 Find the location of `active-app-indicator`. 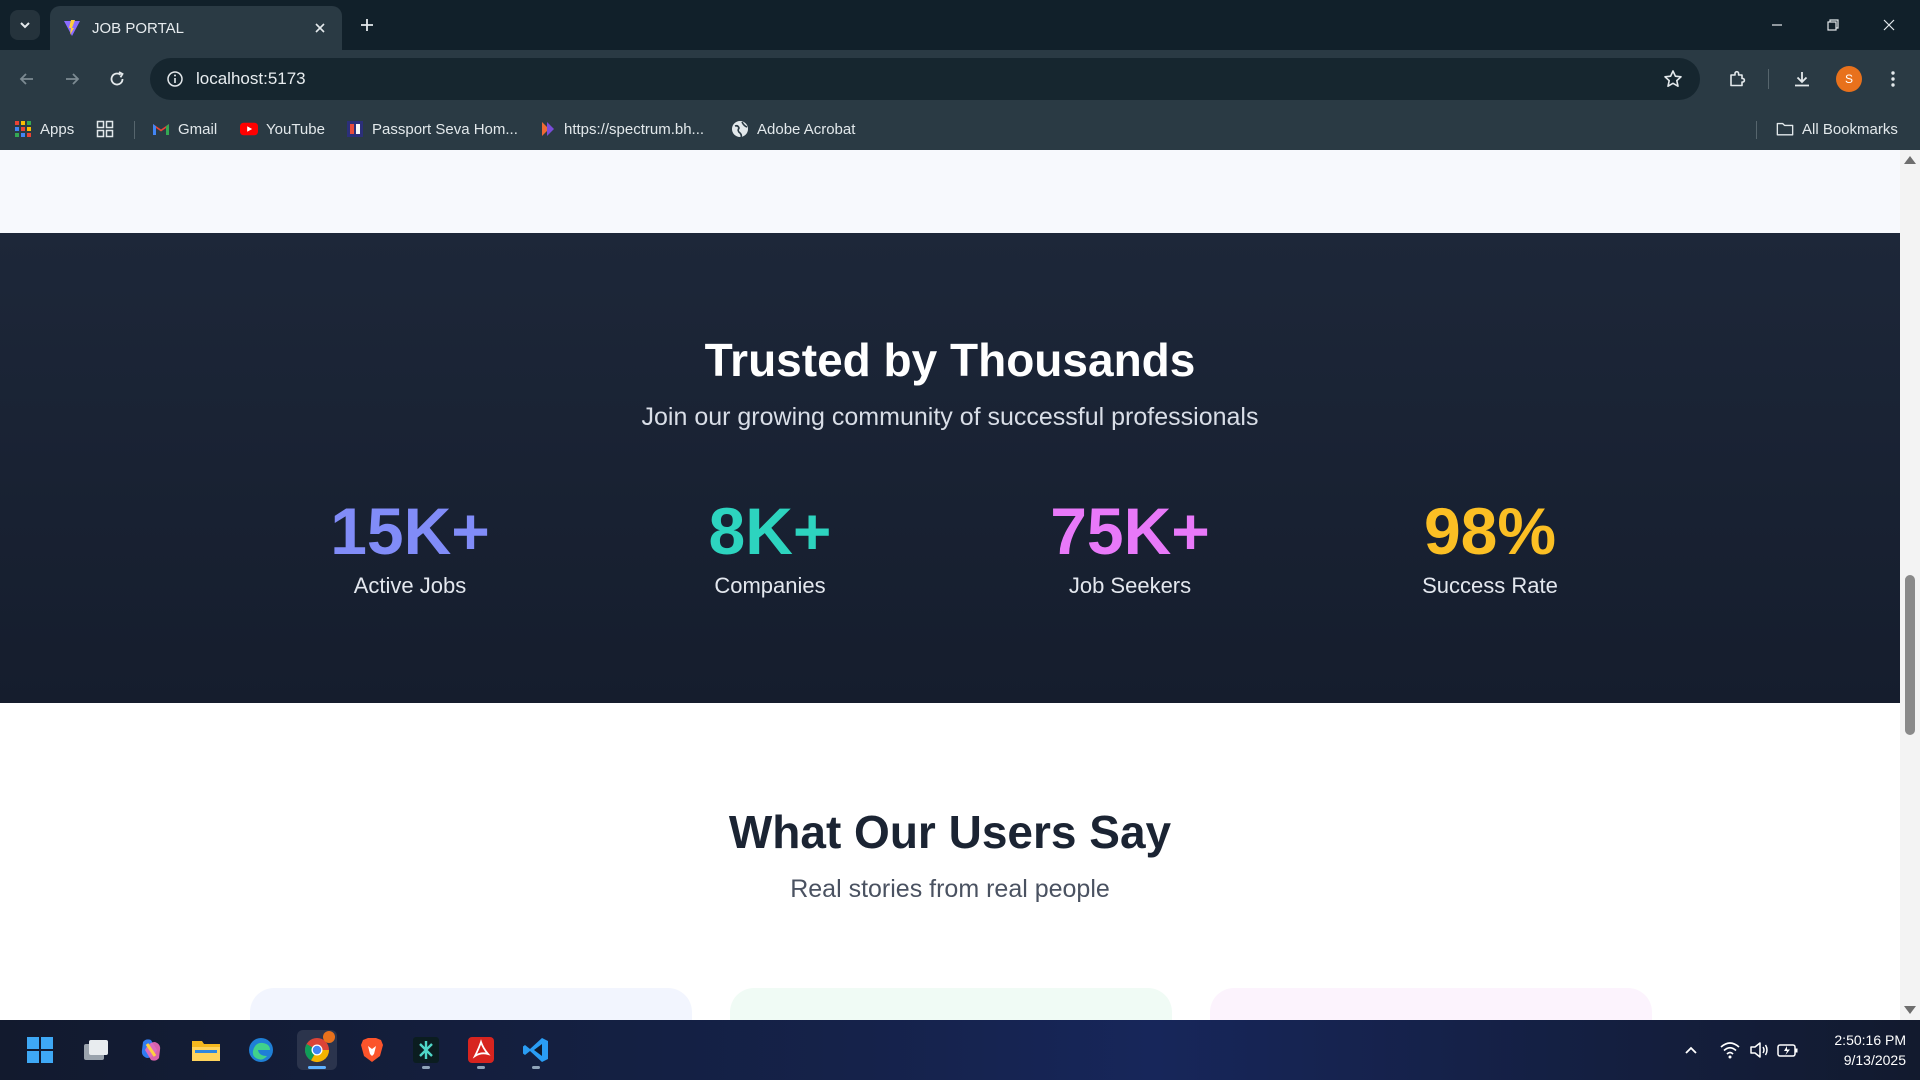

active-app-indicator is located at coordinates (317, 1067).